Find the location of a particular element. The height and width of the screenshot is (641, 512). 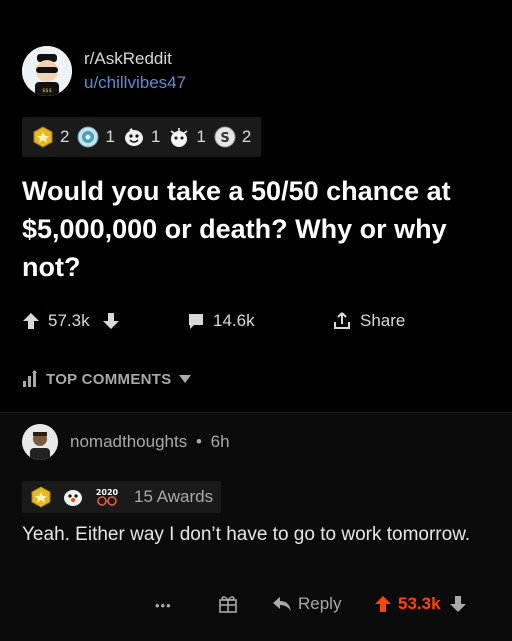

gift-icon is located at coordinates (228, 604).